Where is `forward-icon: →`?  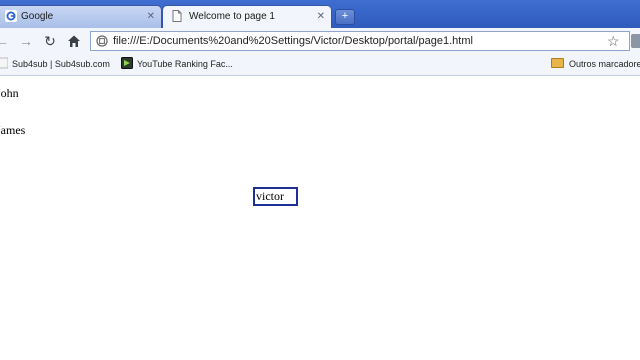 forward-icon: → is located at coordinates (26, 41).